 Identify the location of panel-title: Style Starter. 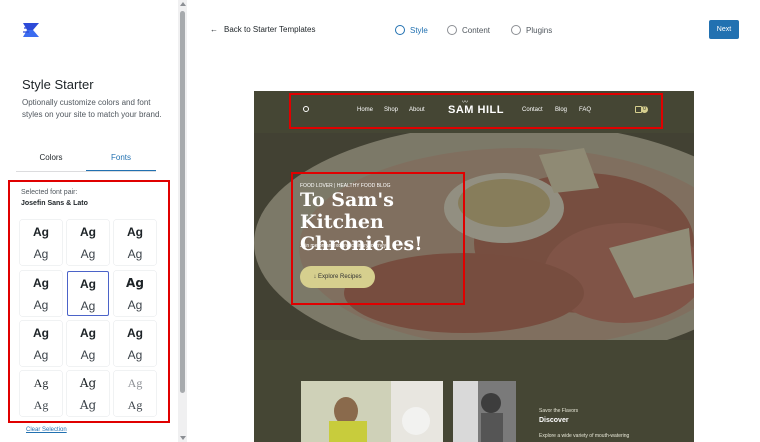
(58, 84).